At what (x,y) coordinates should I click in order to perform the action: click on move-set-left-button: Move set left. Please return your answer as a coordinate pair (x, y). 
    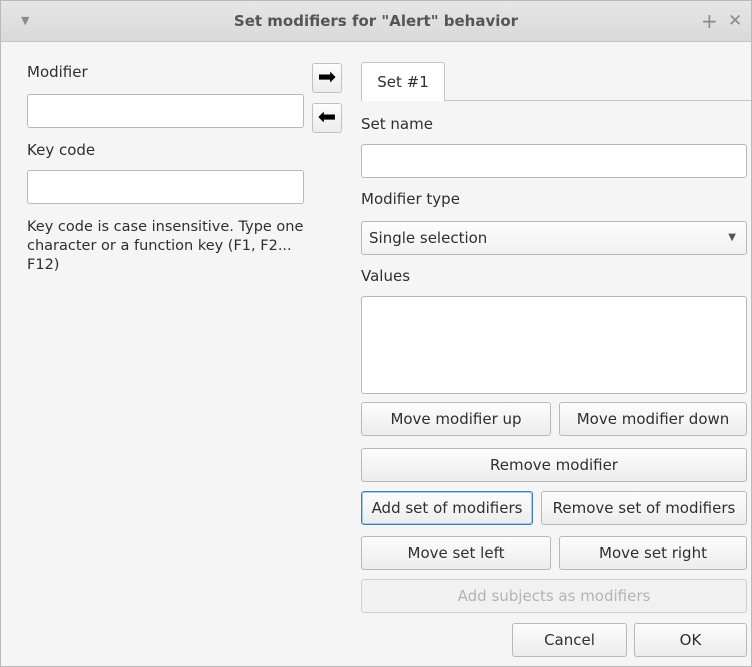
    Looking at the image, I should click on (456, 553).